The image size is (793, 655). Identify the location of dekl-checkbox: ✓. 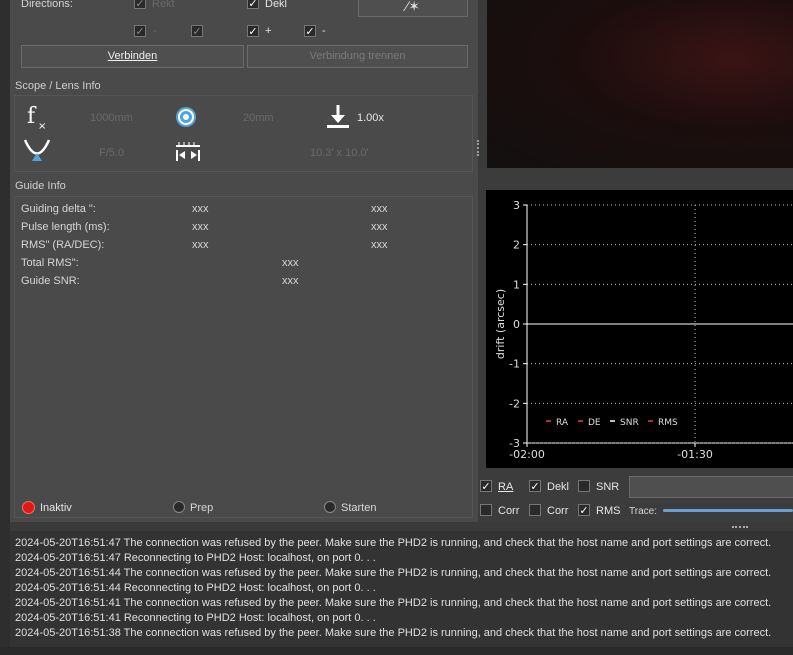
(253, 4).